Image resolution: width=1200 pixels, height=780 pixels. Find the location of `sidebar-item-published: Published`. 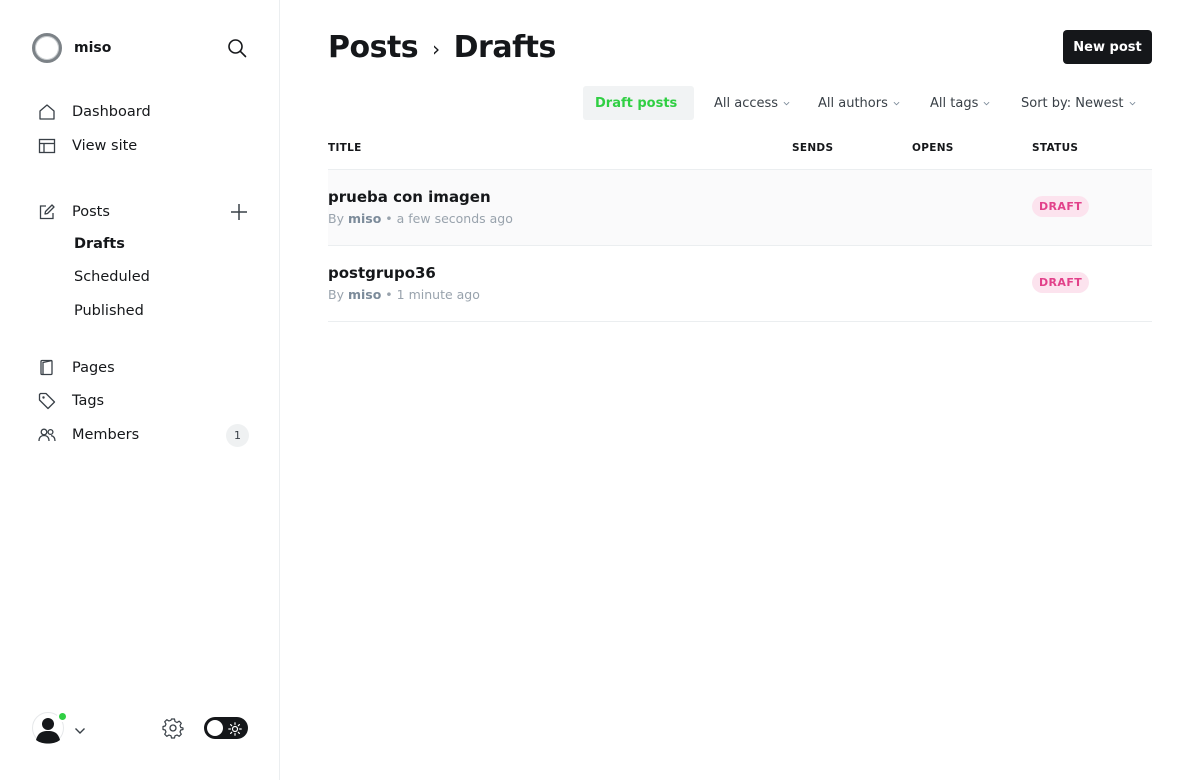

sidebar-item-published: Published is located at coordinates (109, 311).